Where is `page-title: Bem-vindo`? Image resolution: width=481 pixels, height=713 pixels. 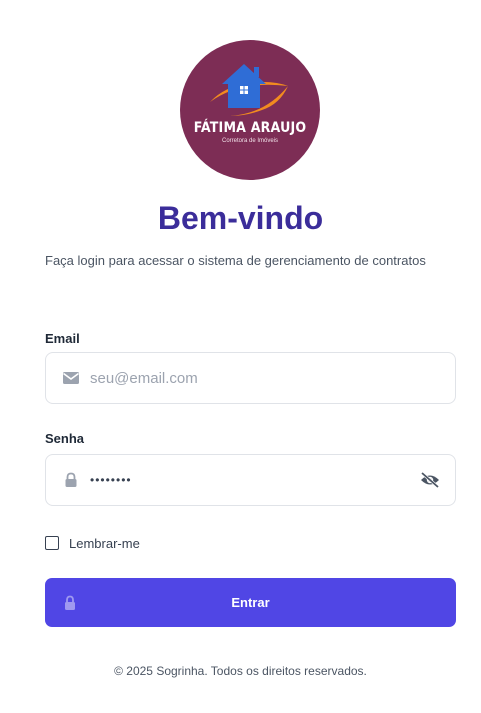 page-title: Bem-vindo is located at coordinates (240, 218).